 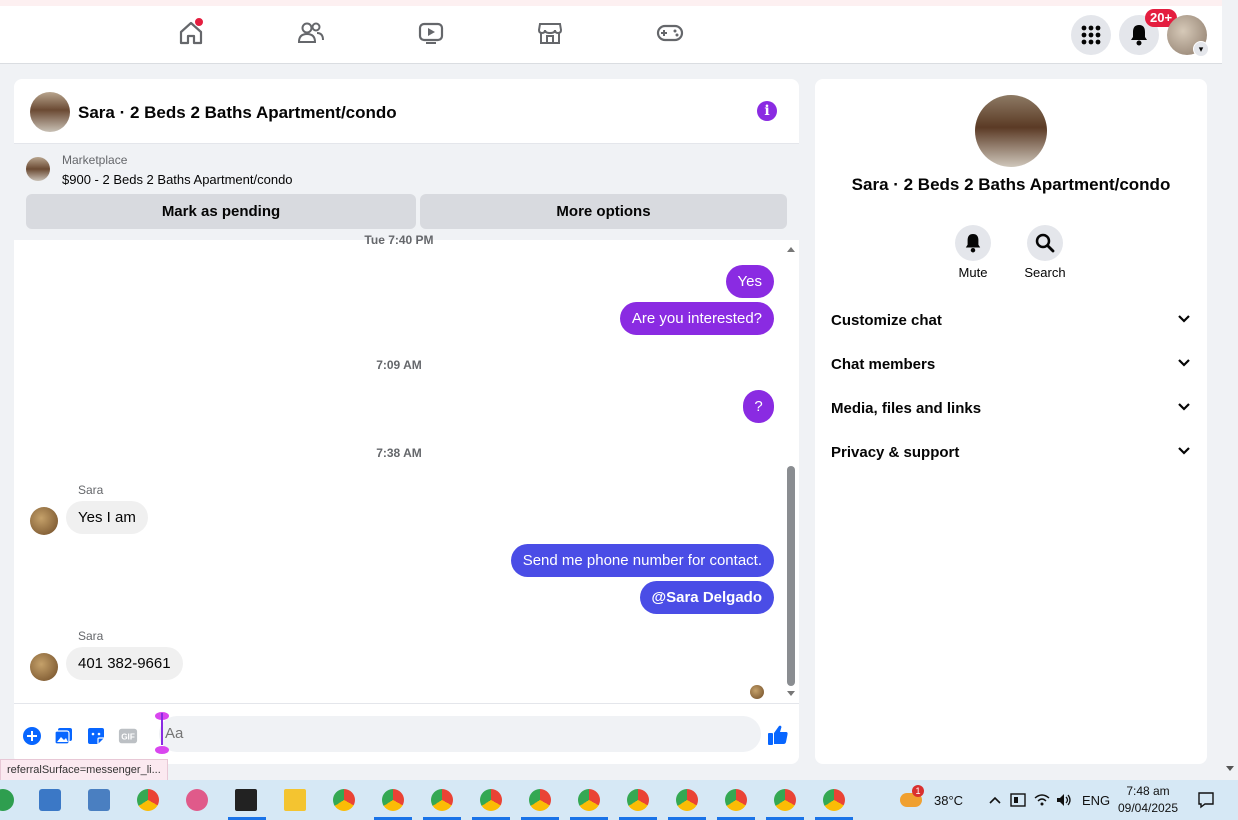 What do you see at coordinates (1206, 800) in the screenshot?
I see `notification-center-icon` at bounding box center [1206, 800].